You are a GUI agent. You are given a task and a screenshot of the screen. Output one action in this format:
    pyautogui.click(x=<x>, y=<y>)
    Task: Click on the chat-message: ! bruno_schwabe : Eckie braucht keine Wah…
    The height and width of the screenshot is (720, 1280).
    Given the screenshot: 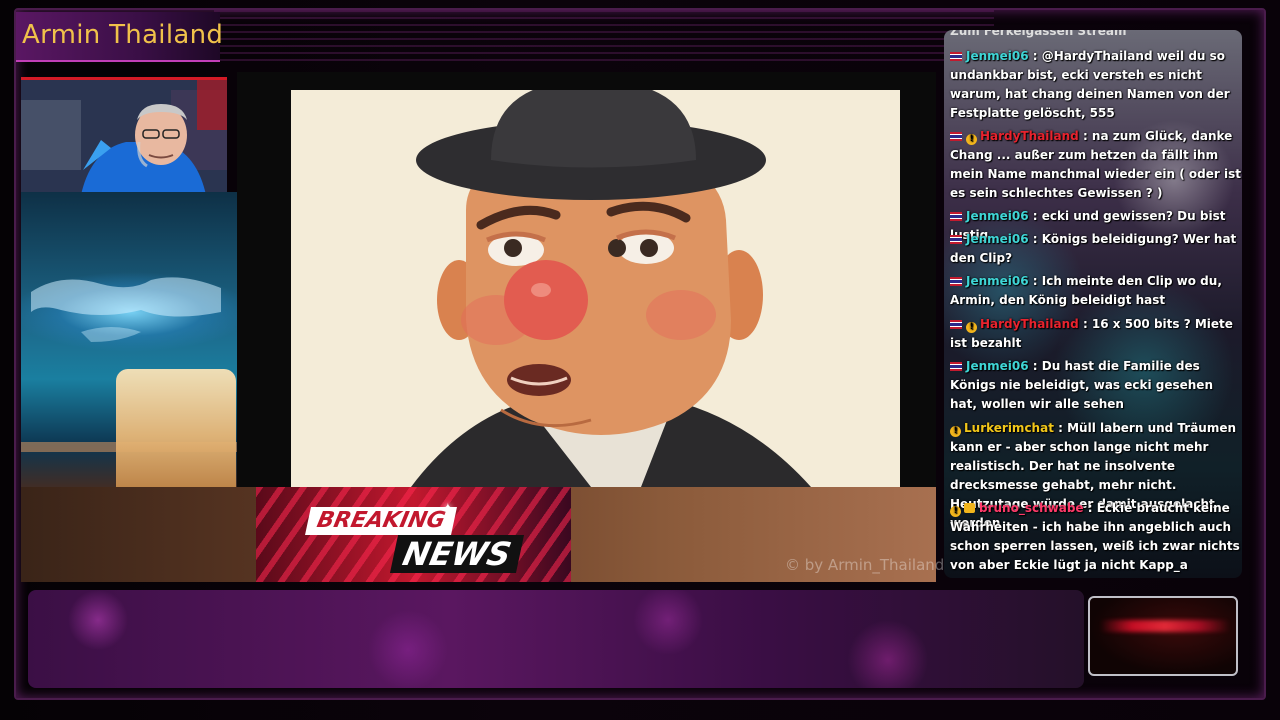 What is the action you would take?
    pyautogui.click(x=1096, y=537)
    